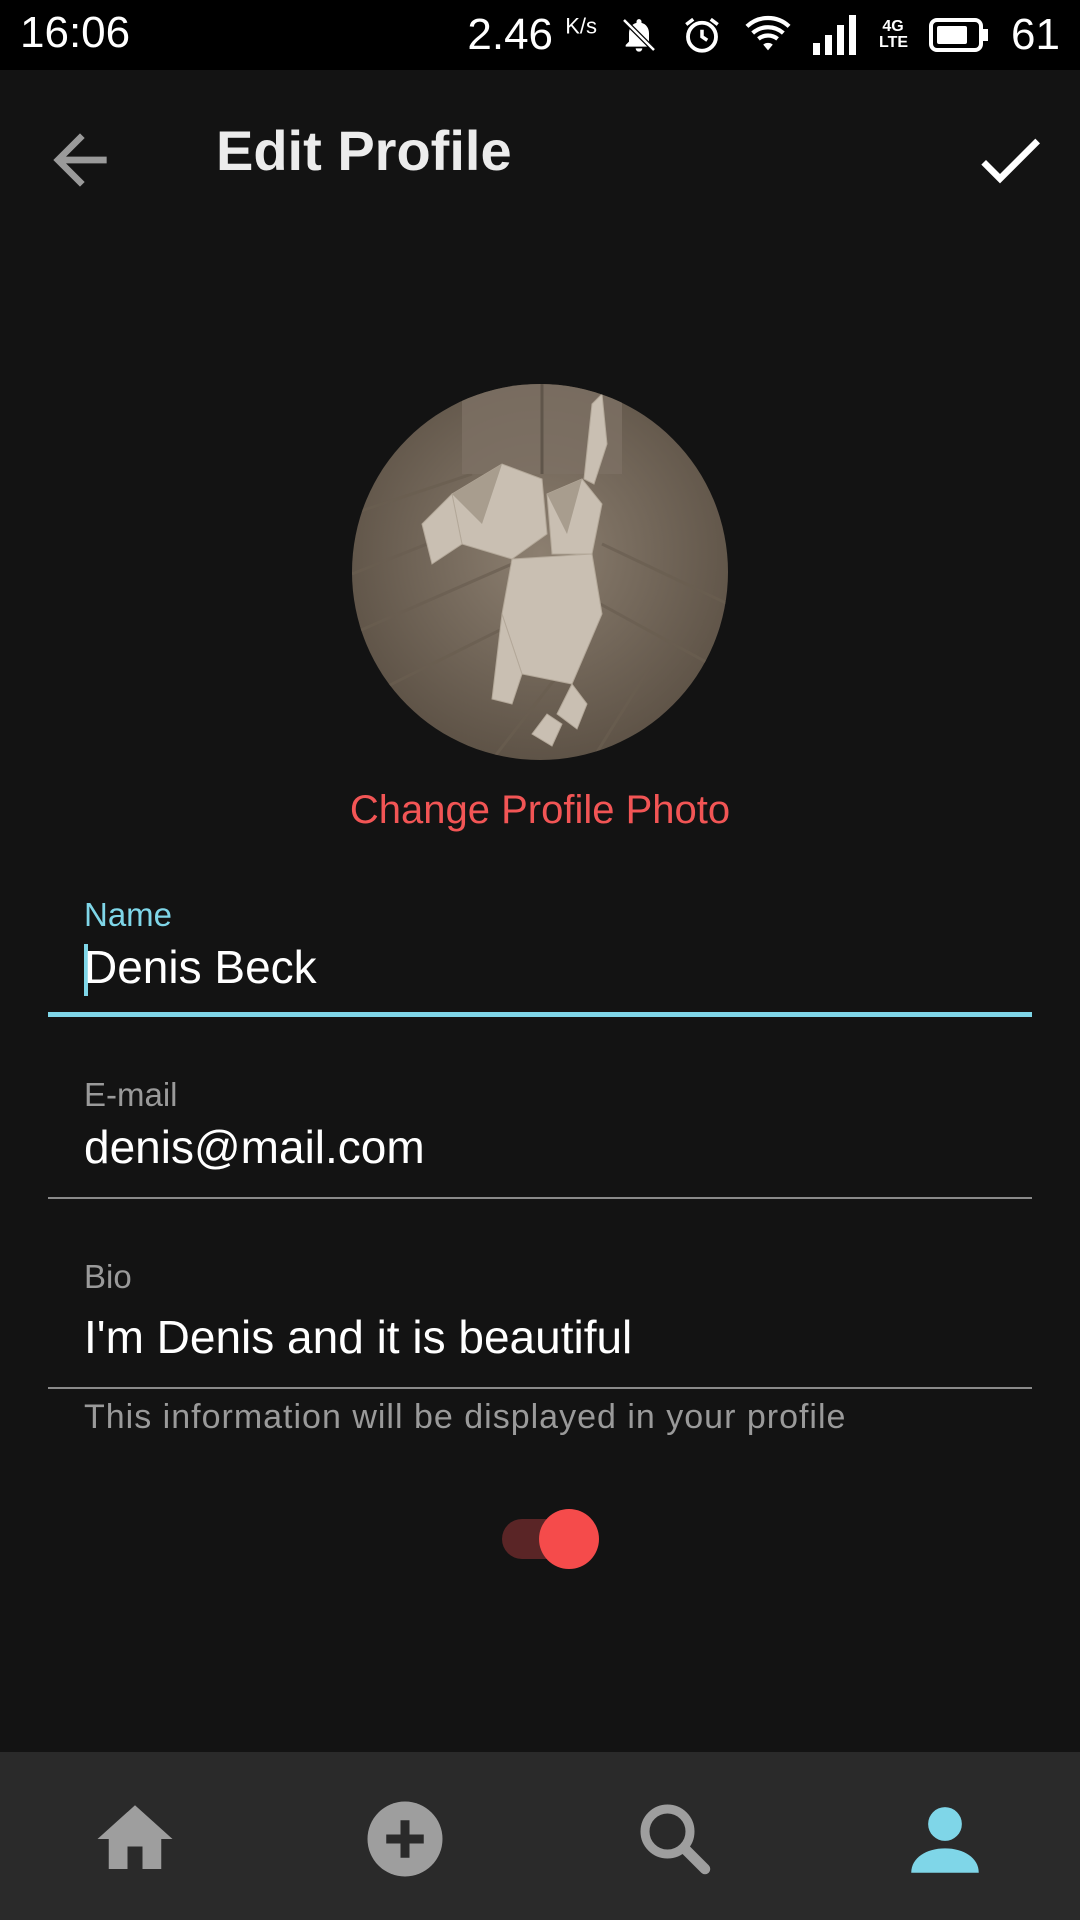 This screenshot has height=1920, width=1080. I want to click on check-icon, so click(1010, 161).